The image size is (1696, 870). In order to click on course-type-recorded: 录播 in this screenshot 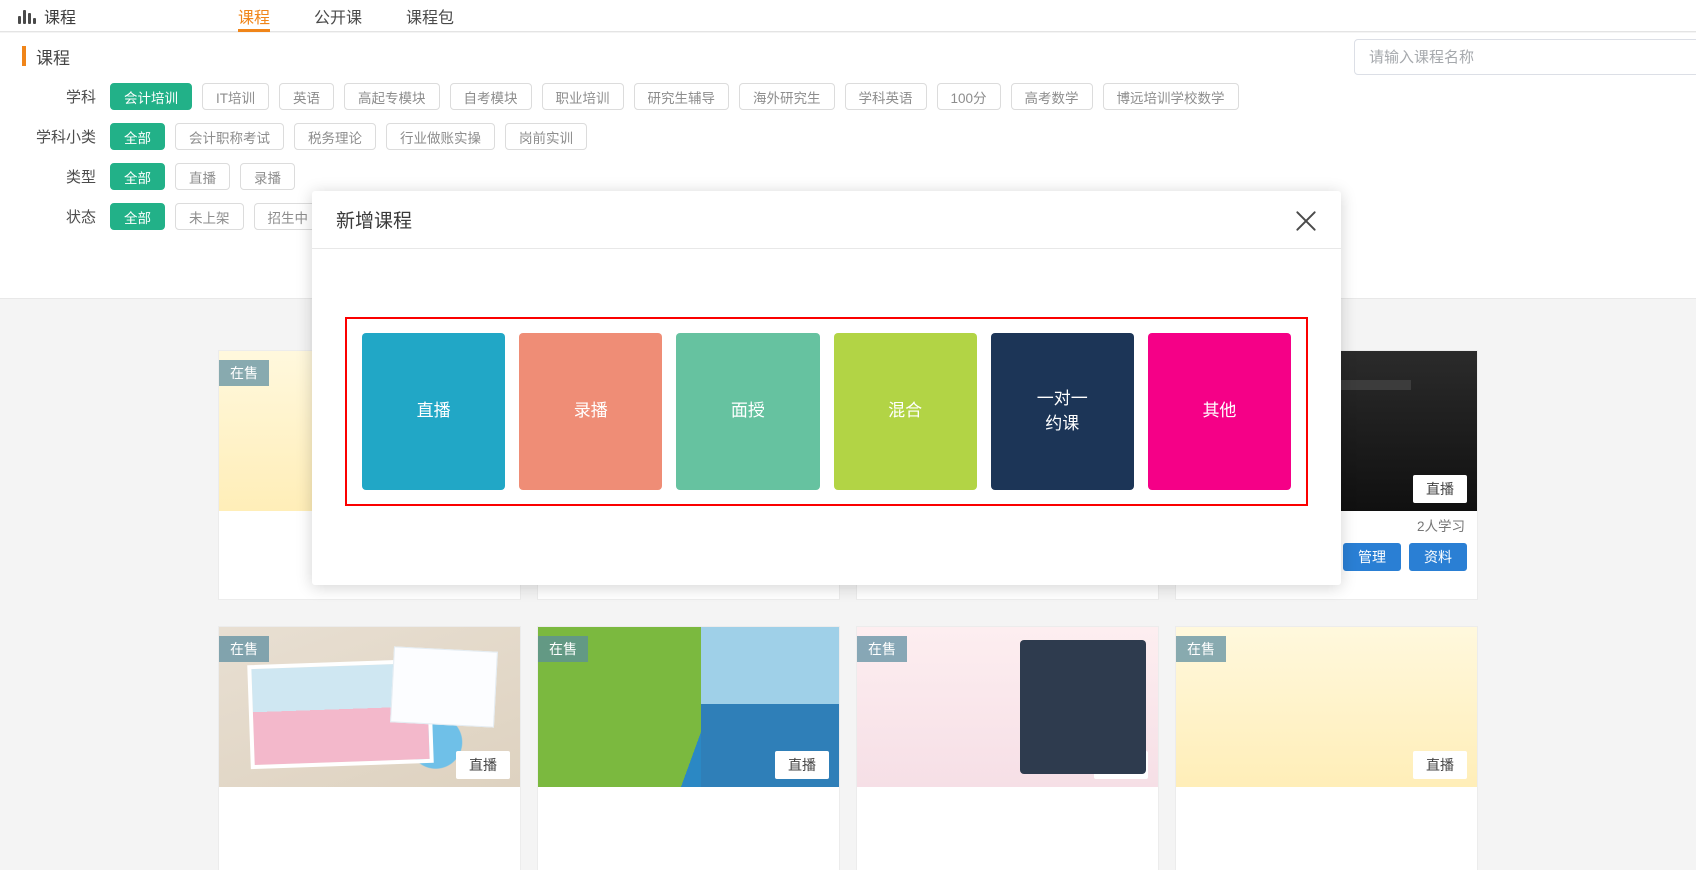, I will do `click(591, 411)`.